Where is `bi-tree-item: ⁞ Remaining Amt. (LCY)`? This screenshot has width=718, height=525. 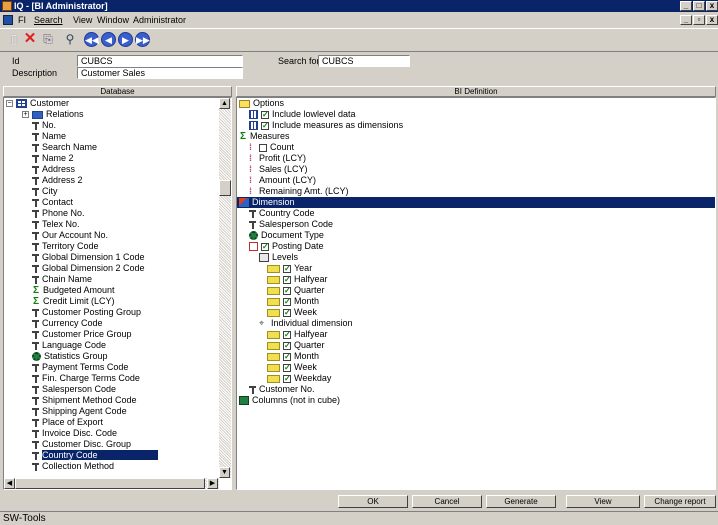
bi-tree-item: ⁞ Remaining Amt. (LCY) is located at coordinates (299, 191).